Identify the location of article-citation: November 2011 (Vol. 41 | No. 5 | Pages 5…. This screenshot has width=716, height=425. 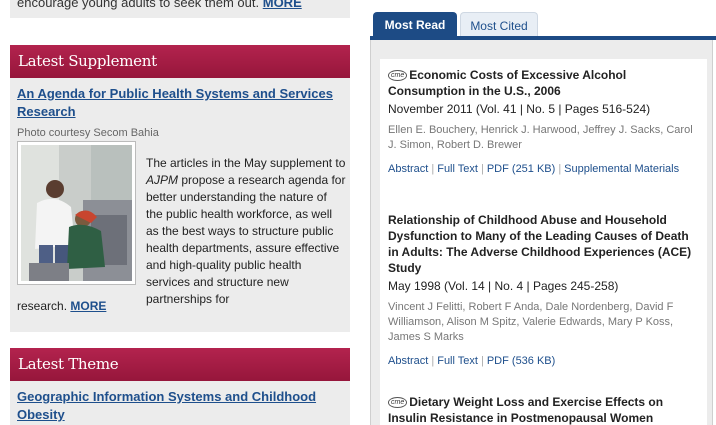
(519, 109).